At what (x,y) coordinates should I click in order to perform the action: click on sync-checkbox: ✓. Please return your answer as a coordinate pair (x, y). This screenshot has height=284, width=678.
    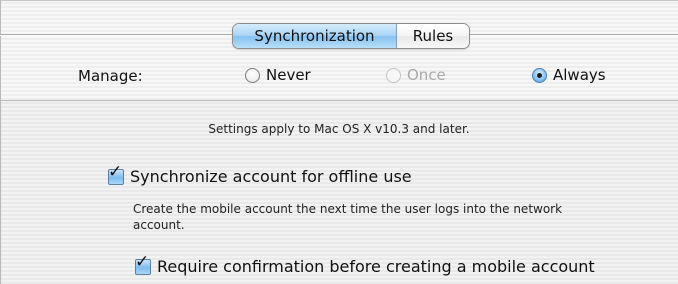
    Looking at the image, I should click on (116, 174).